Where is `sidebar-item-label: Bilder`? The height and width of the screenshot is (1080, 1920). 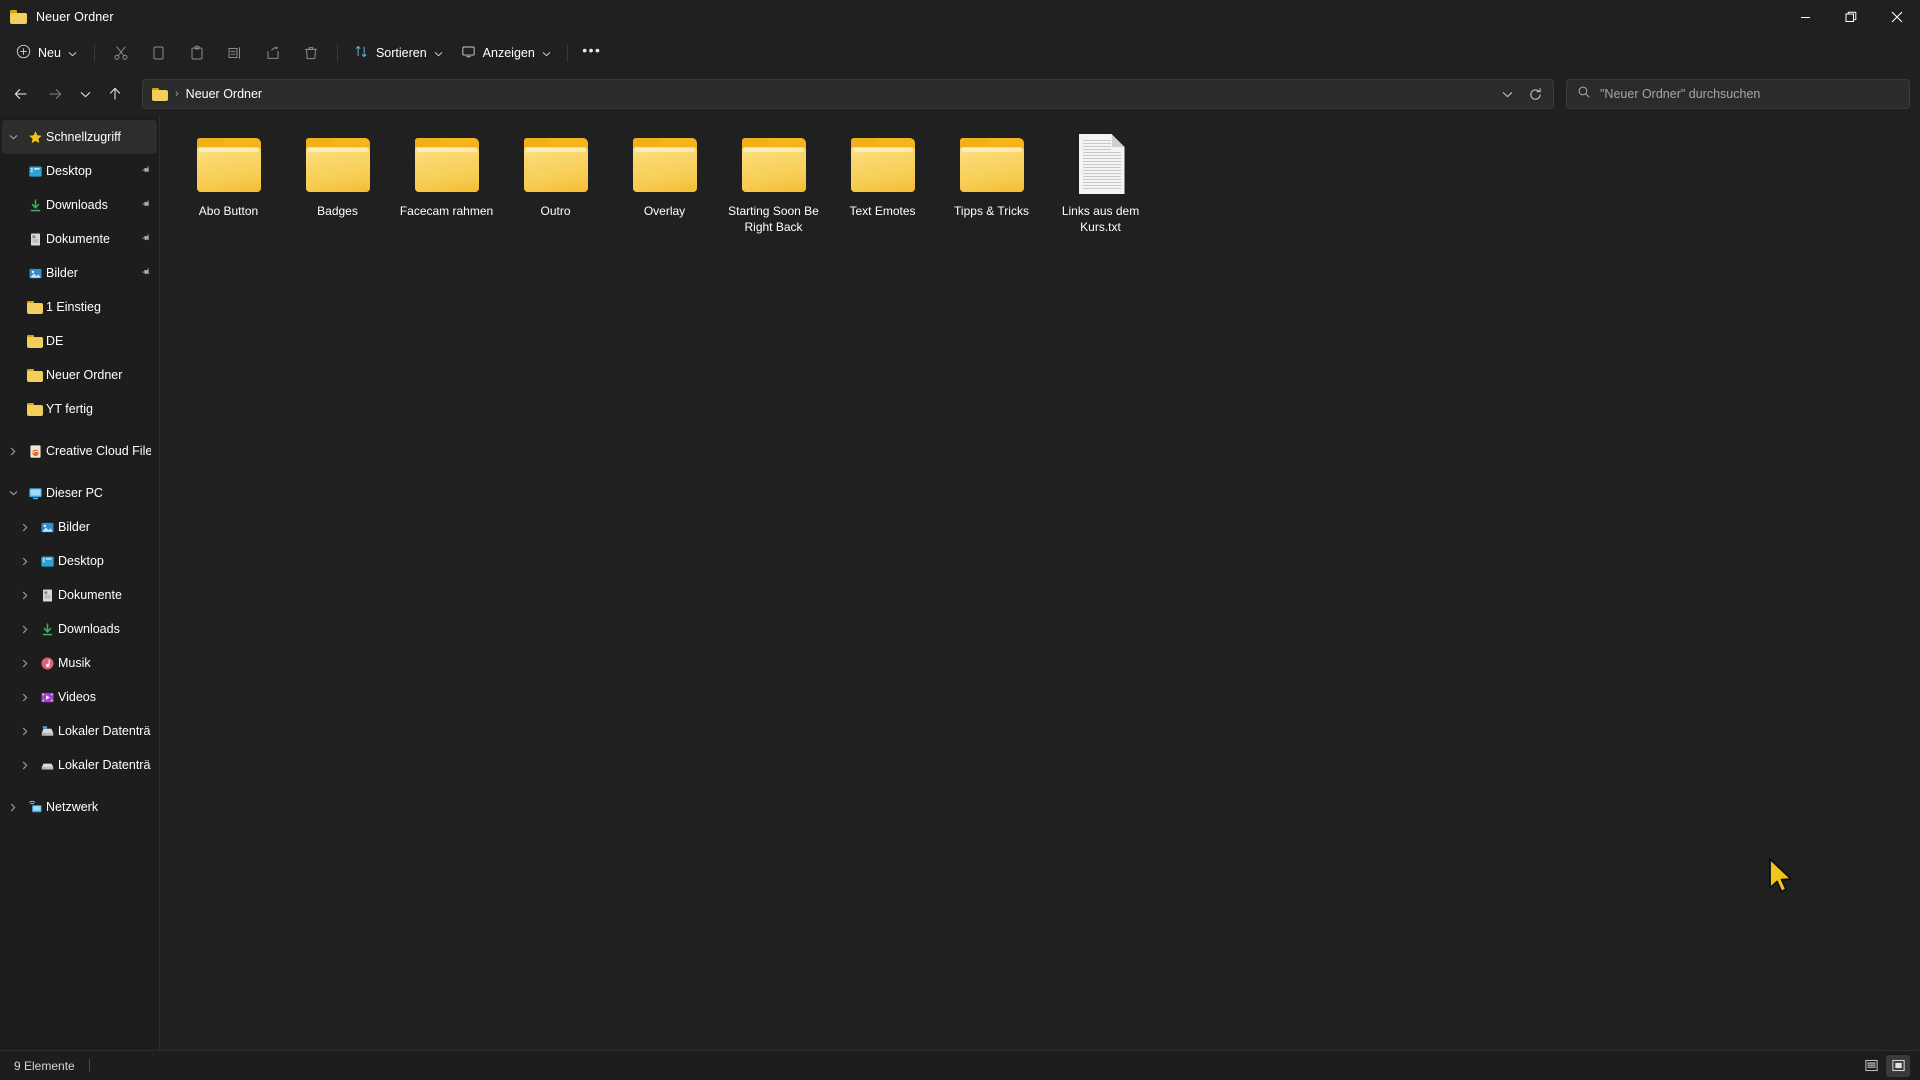 sidebar-item-label: Bilder is located at coordinates (62, 273).